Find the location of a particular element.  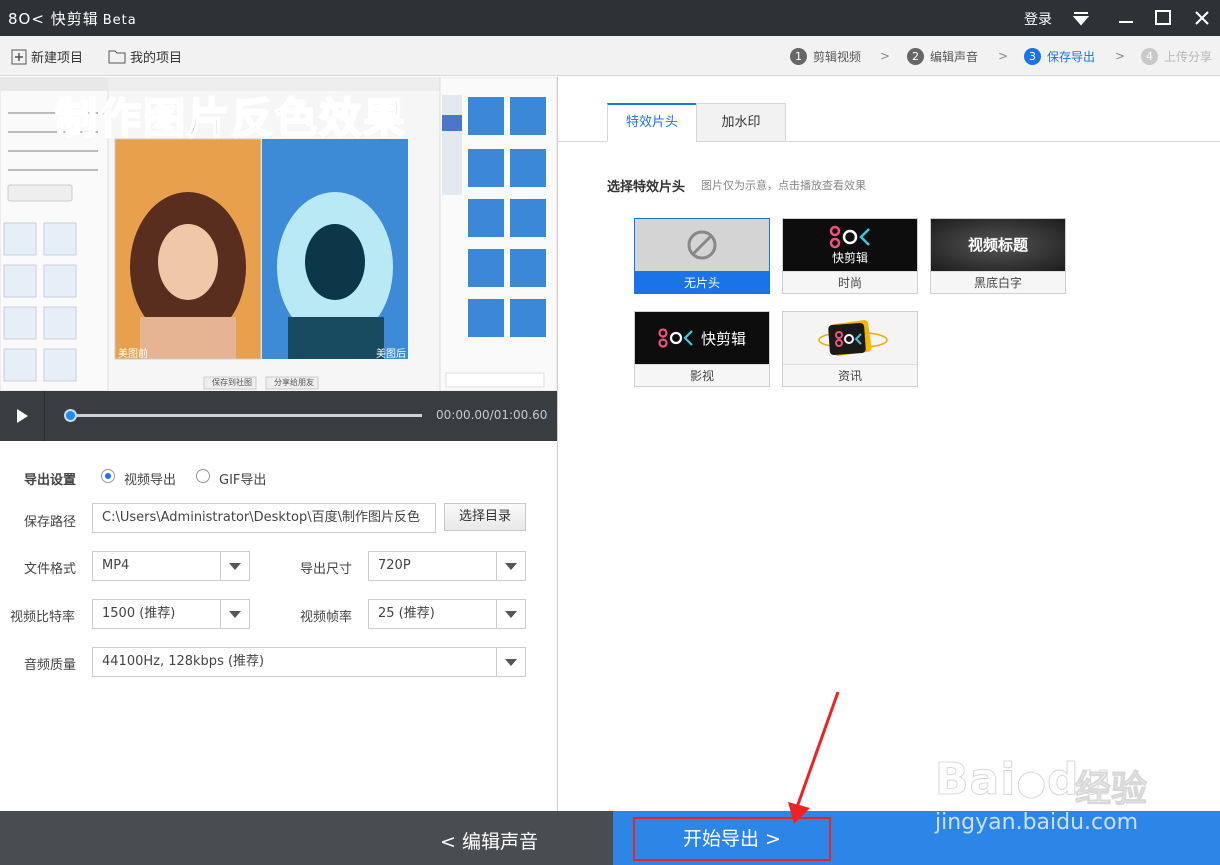

player-controls: 00:00.00/01:00.60 is located at coordinates (278, 416).